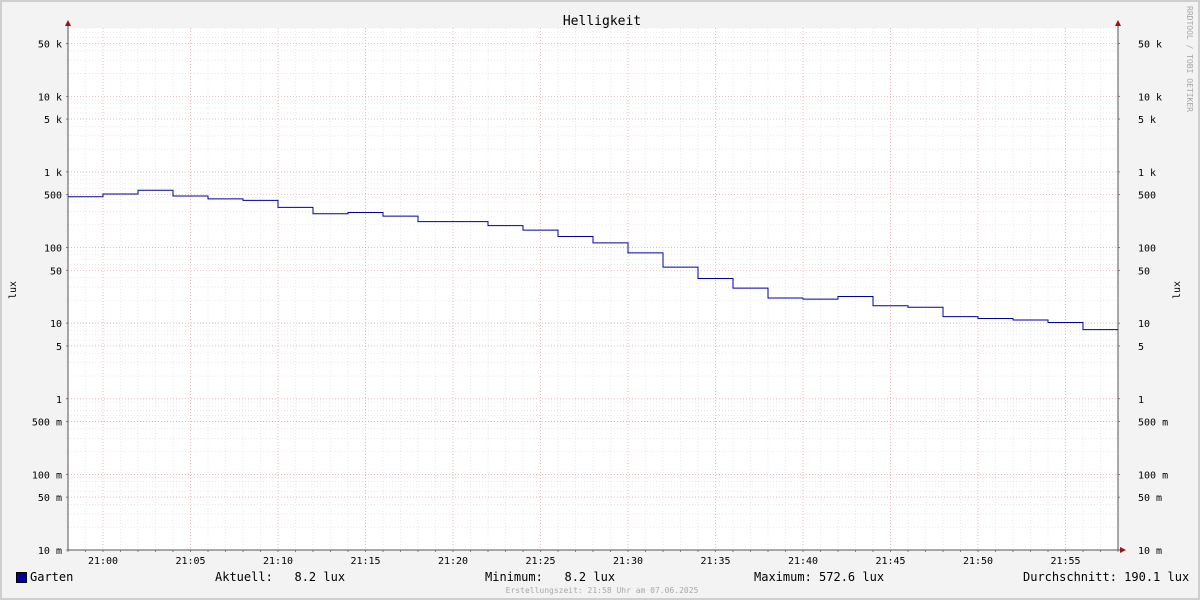  Describe the element at coordinates (550, 577) in the screenshot. I see `legend-minimum: Minimum: 8.2 lux` at that location.